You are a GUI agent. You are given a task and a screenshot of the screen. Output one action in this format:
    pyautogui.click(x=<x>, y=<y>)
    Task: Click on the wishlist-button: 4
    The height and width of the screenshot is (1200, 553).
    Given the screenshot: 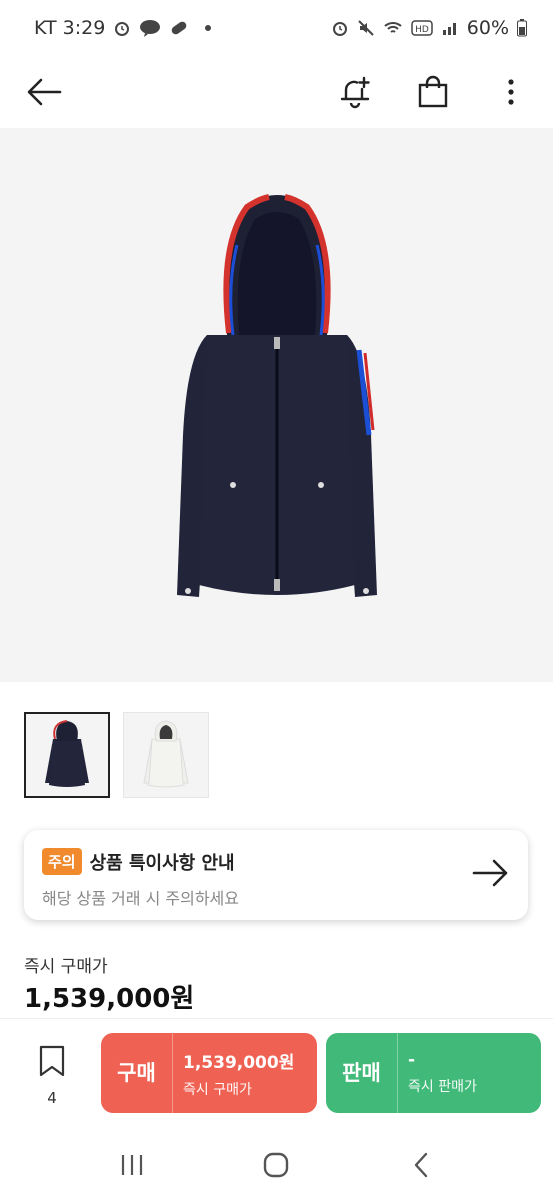 What is the action you would take?
    pyautogui.click(x=52, y=1076)
    